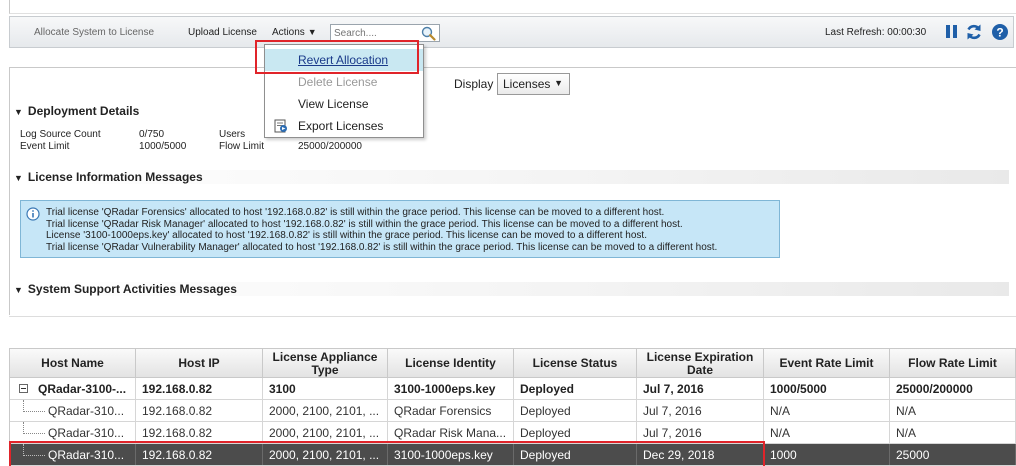  What do you see at coordinates (199, 363) in the screenshot?
I see `column-header-host-ip: Host IP` at bounding box center [199, 363].